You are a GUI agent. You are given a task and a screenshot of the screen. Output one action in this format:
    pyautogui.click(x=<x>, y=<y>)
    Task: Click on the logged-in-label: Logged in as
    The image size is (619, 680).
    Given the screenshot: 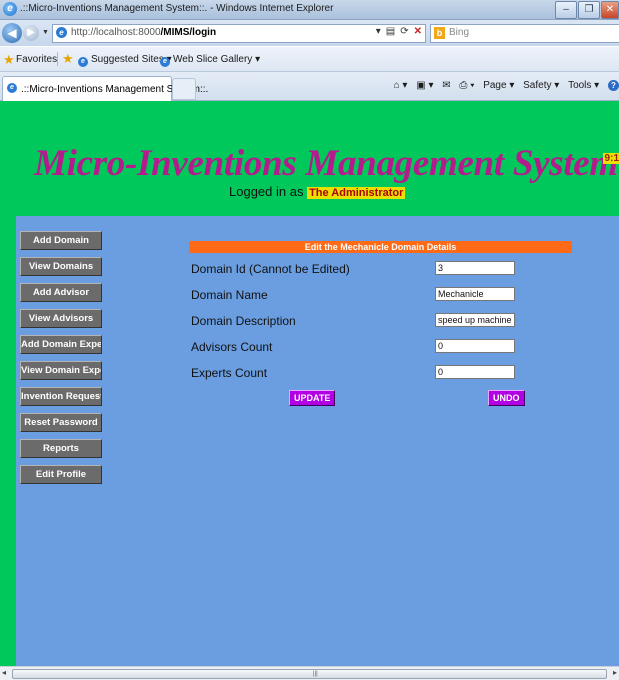 What is the action you would take?
    pyautogui.click(x=266, y=191)
    